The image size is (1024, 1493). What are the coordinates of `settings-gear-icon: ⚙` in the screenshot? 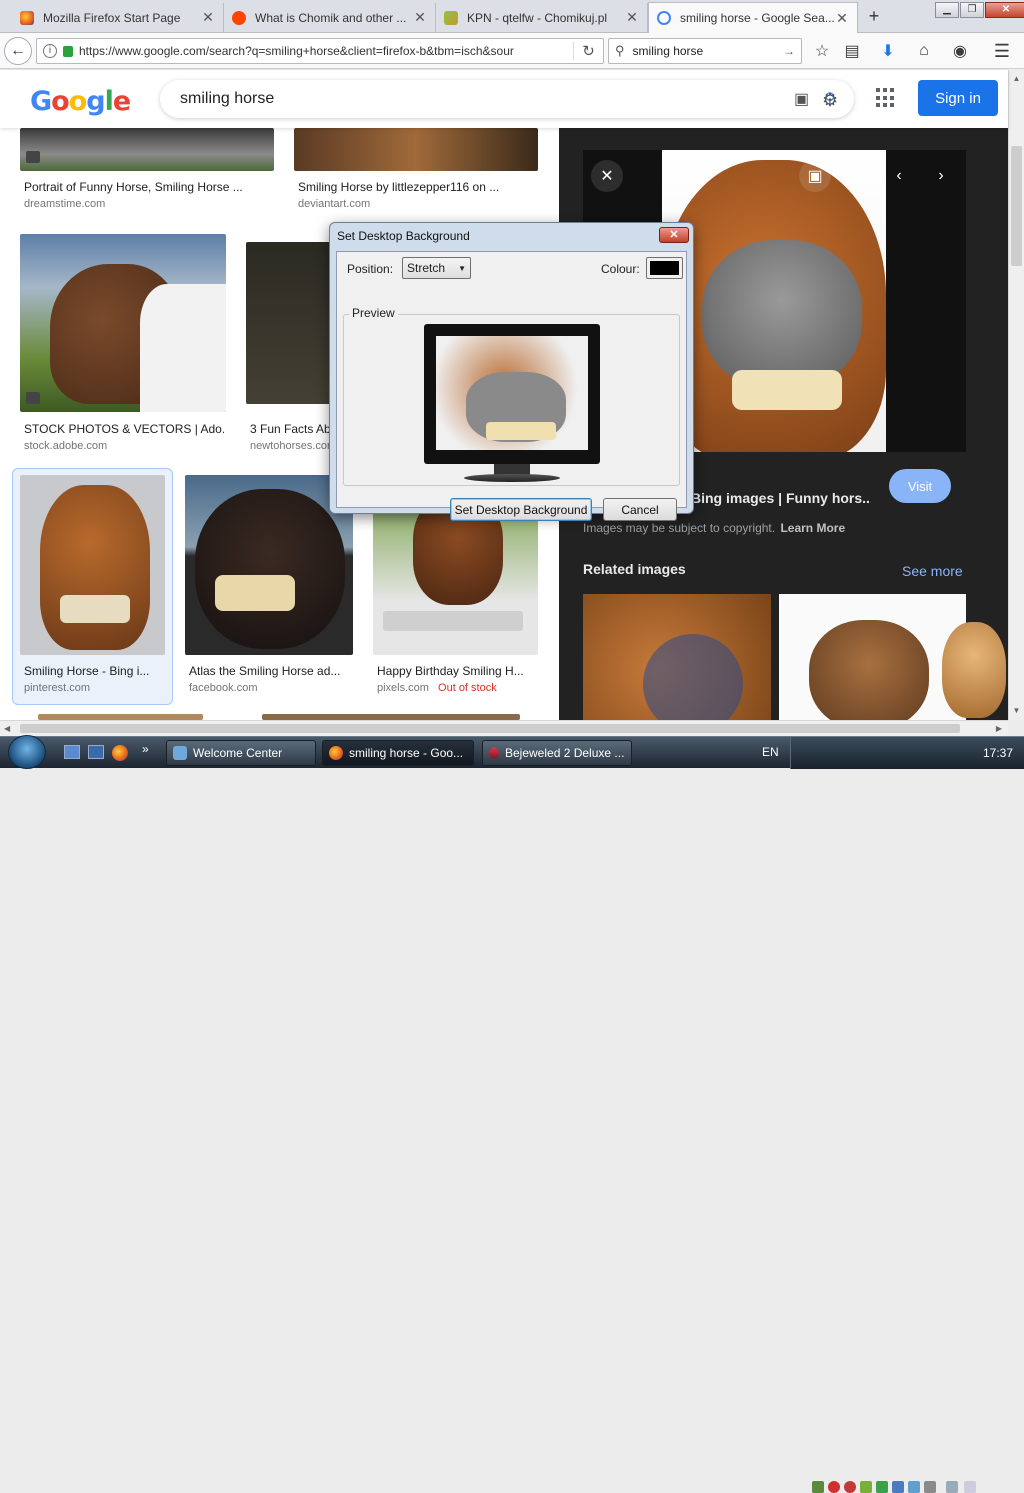 It's located at (833, 101).